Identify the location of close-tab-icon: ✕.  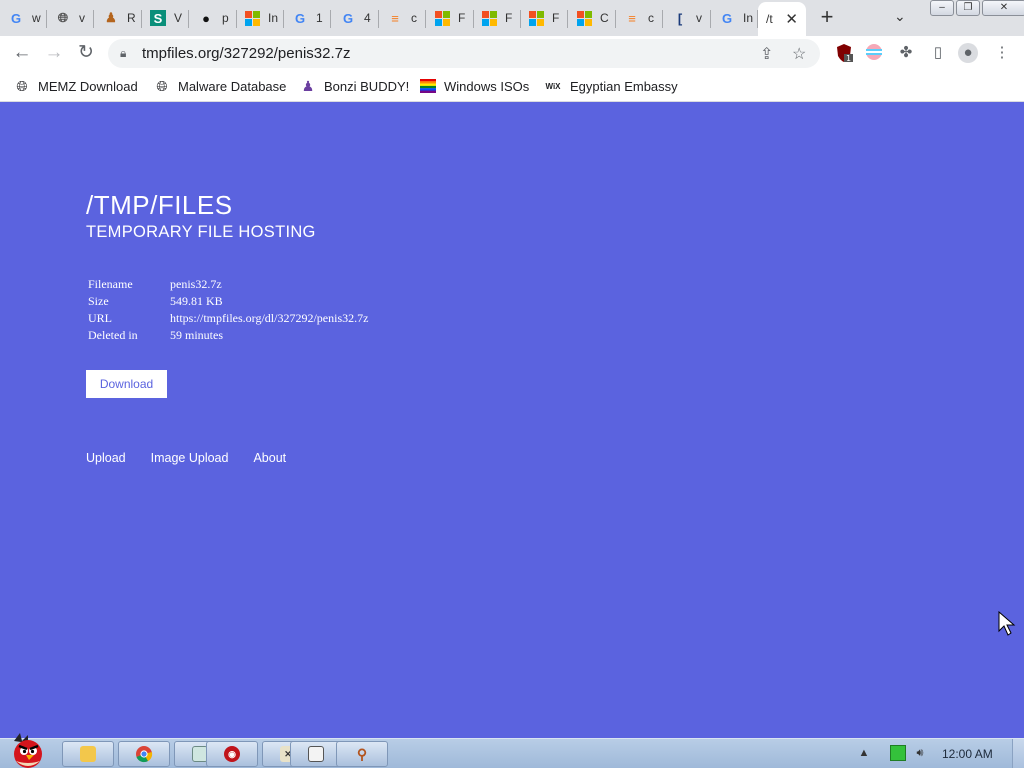
(791, 19).